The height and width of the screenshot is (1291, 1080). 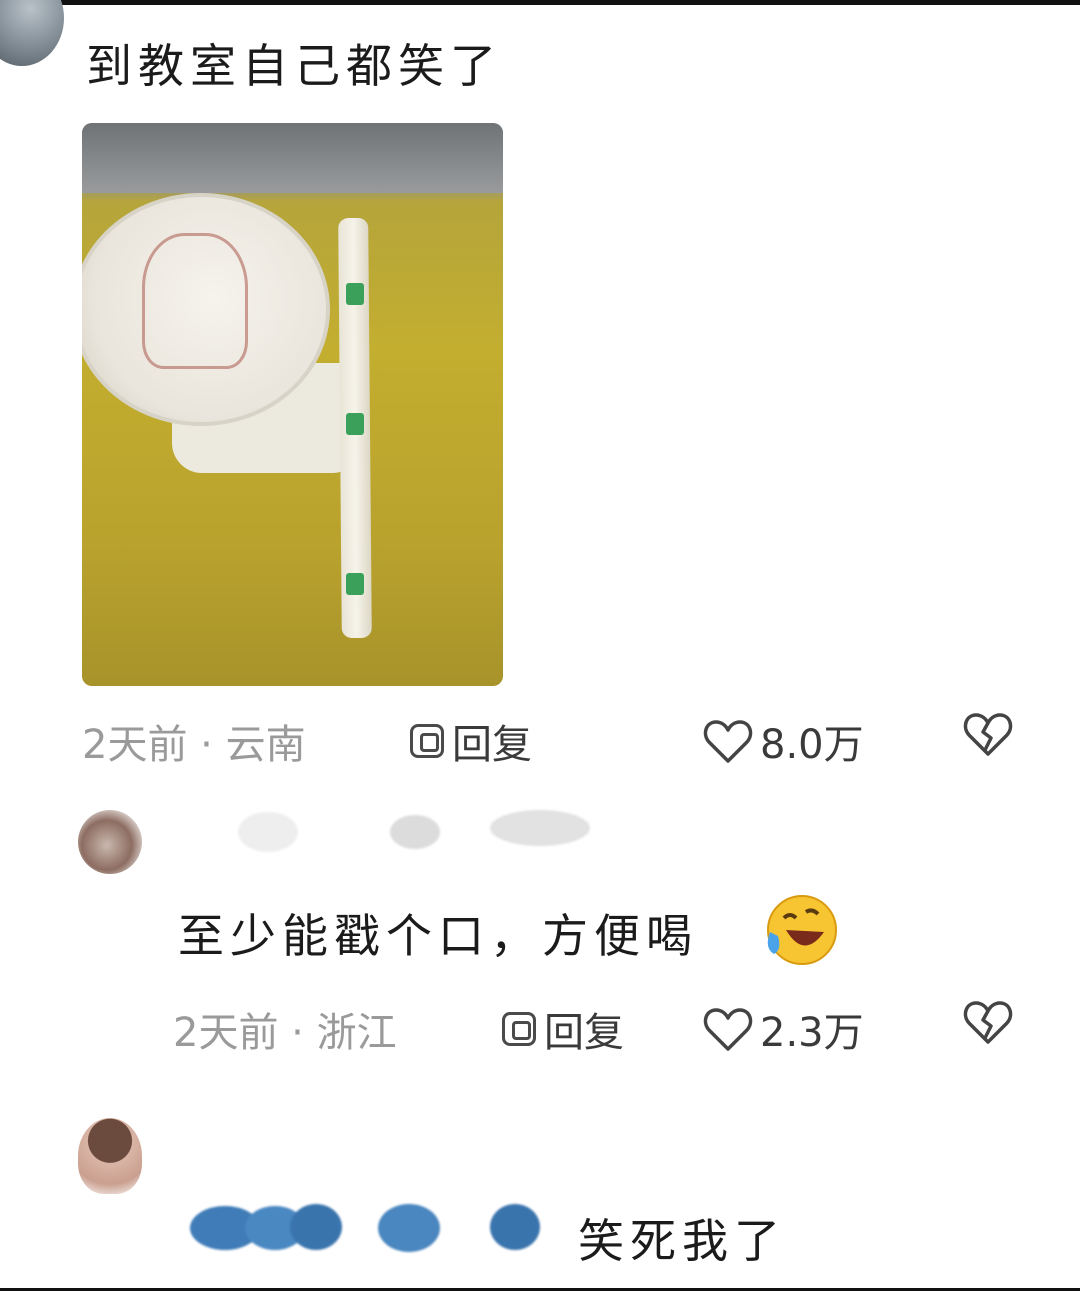 I want to click on comment-time-location: 2天前 · 浙江, so click(x=285, y=1033).